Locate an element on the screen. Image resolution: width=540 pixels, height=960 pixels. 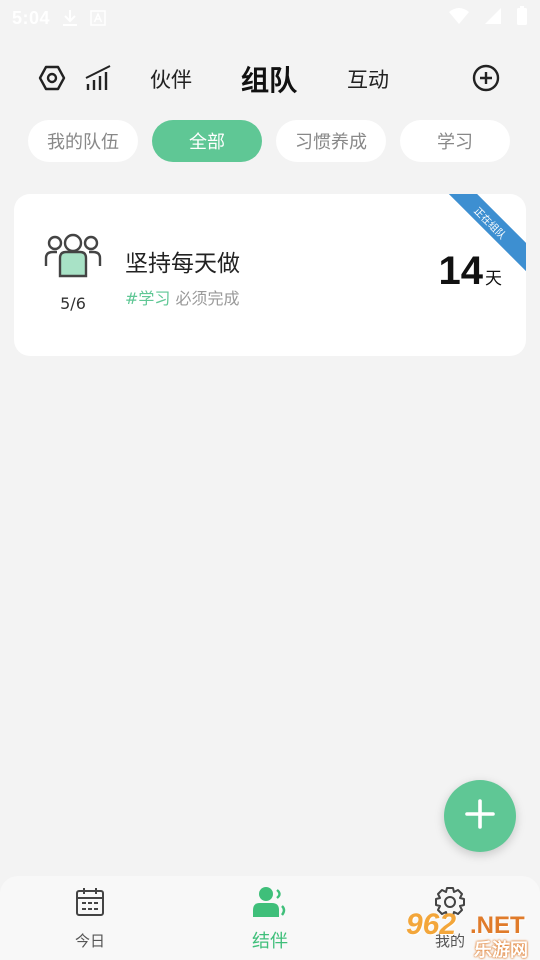
plus-icon is located at coordinates (480, 816).